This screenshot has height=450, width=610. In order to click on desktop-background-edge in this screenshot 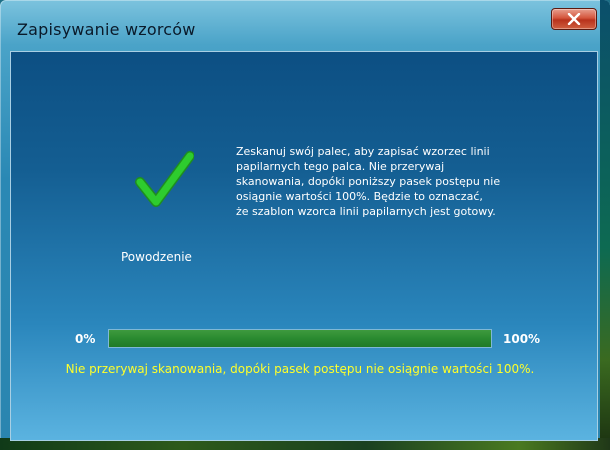, I will do `click(605, 225)`.